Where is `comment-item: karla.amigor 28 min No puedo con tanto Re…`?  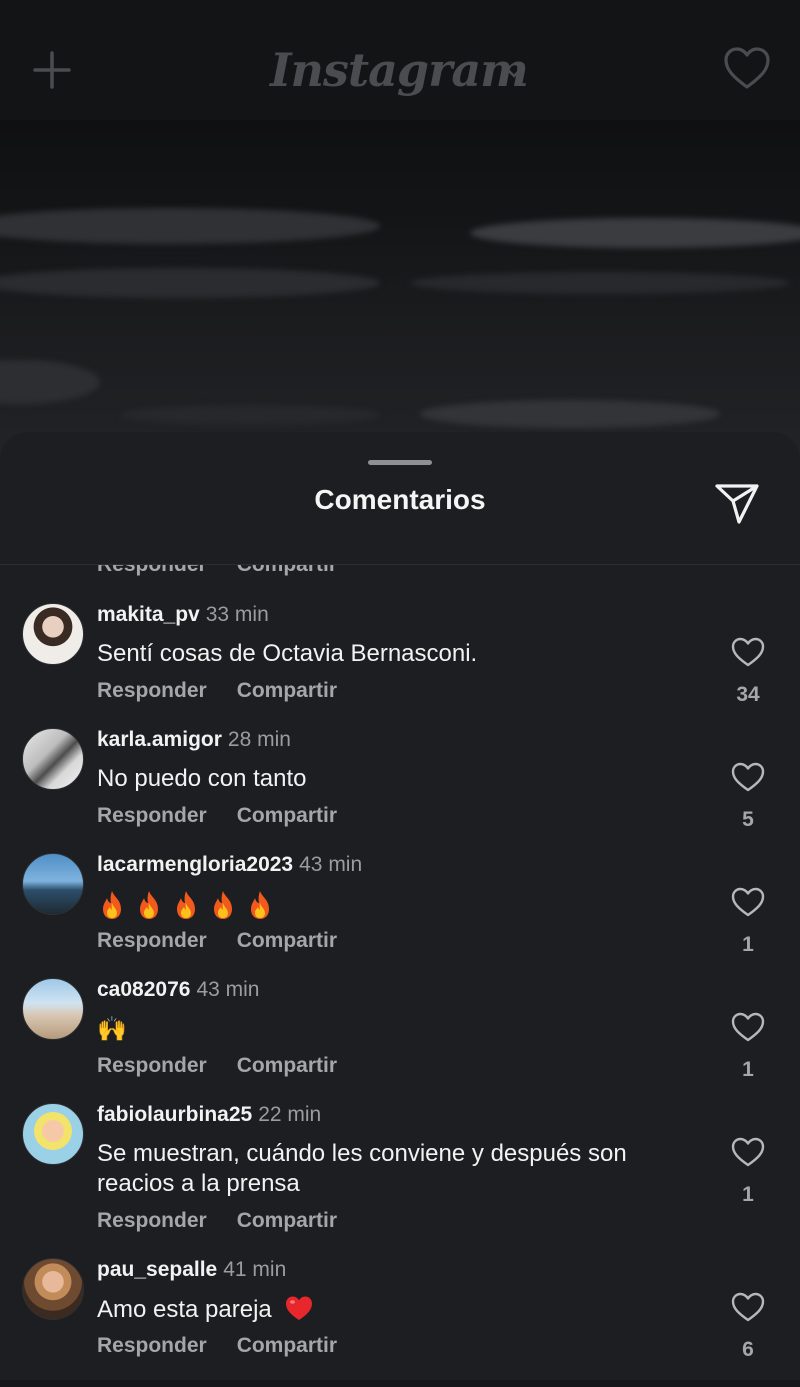
comment-item: karla.amigor 28 min No puedo con tanto Re… is located at coordinates (400, 788).